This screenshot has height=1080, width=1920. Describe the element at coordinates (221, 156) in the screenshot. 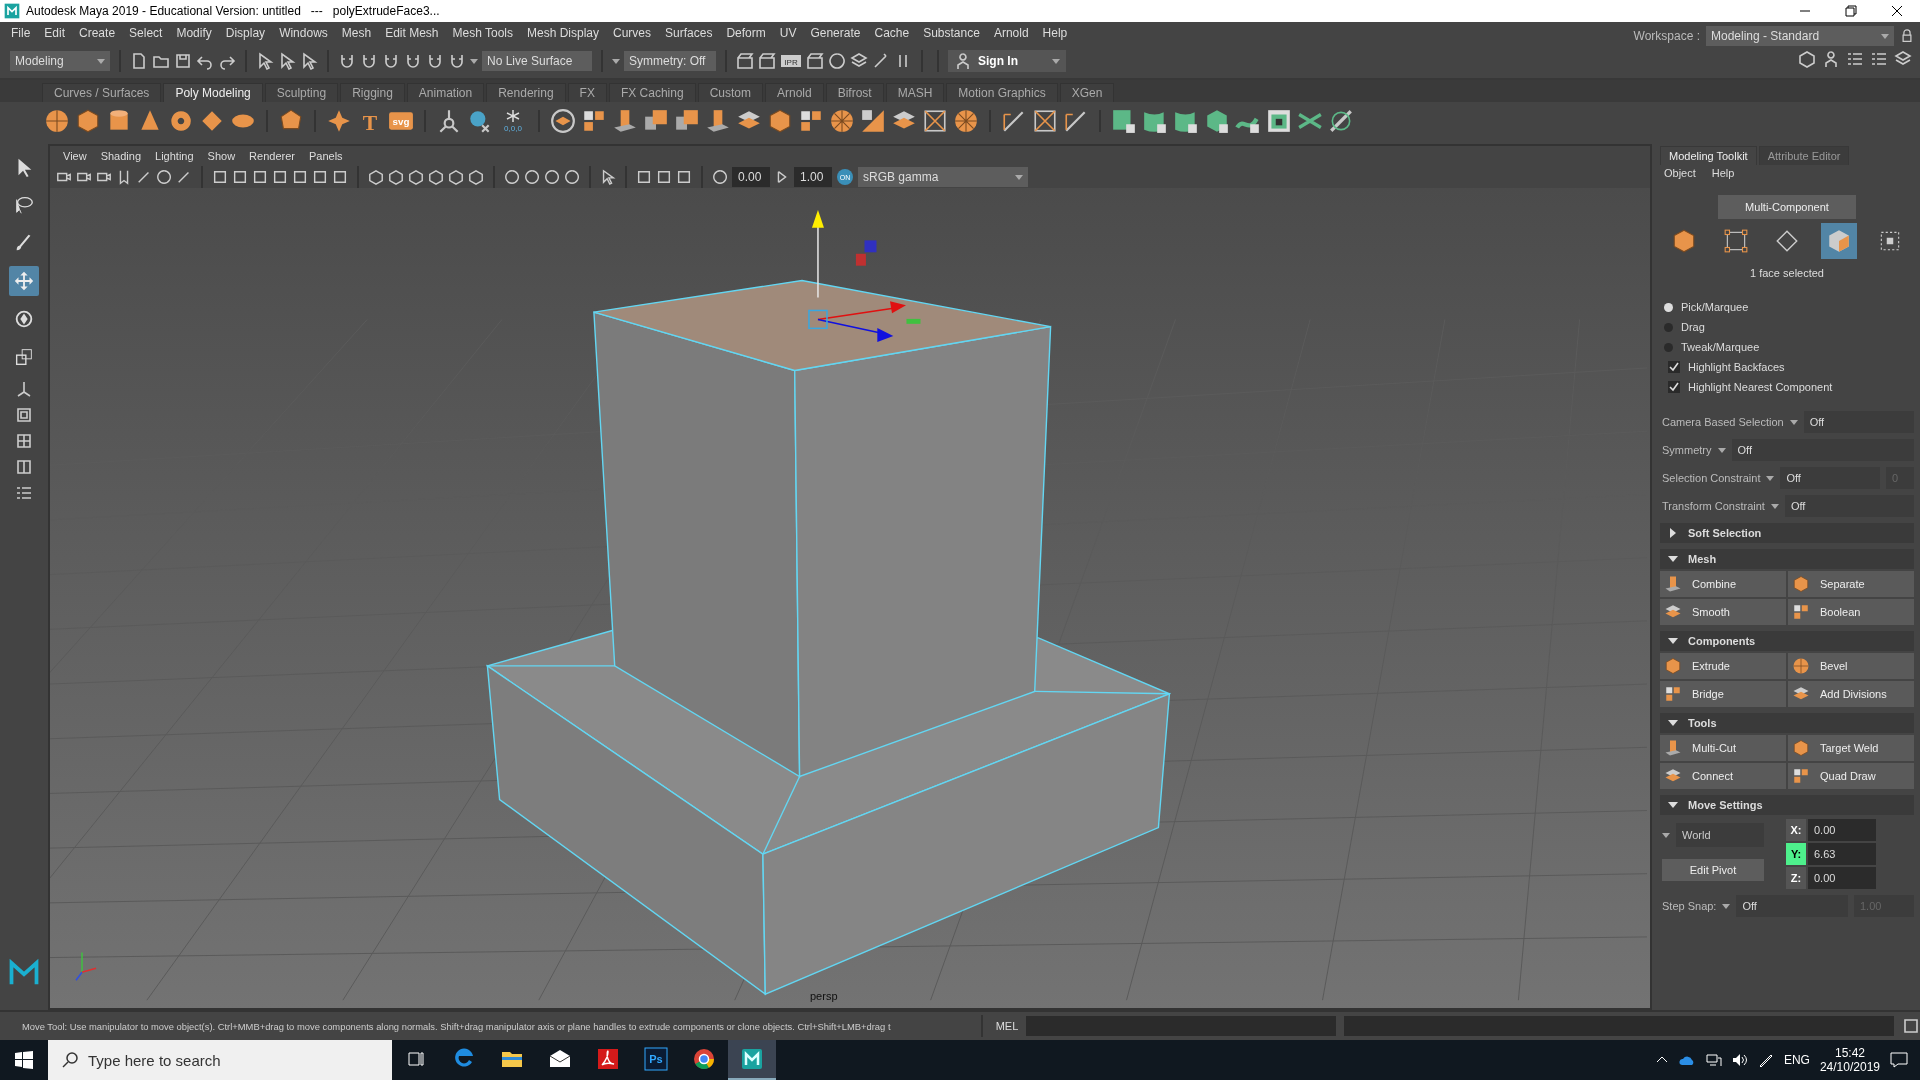

I see `viewport-menu-item: Show` at that location.